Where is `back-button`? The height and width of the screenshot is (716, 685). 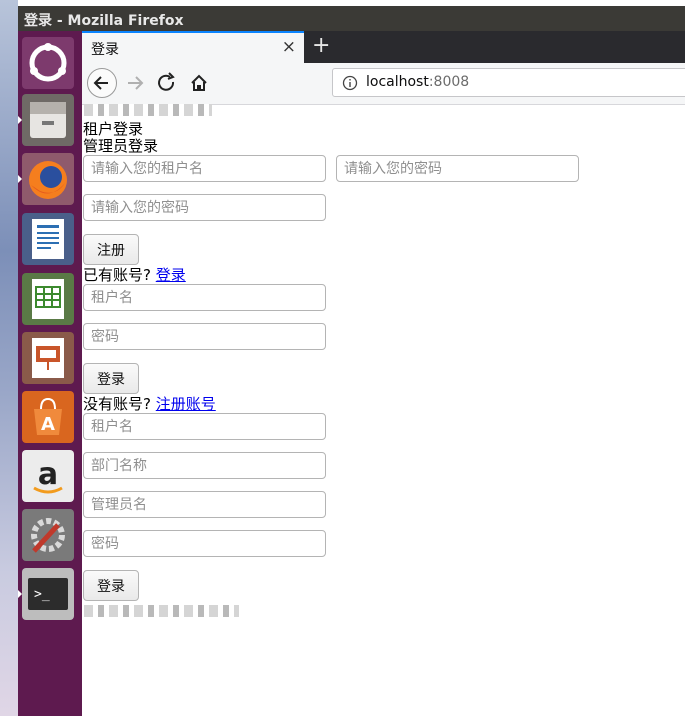 back-button is located at coordinates (102, 83).